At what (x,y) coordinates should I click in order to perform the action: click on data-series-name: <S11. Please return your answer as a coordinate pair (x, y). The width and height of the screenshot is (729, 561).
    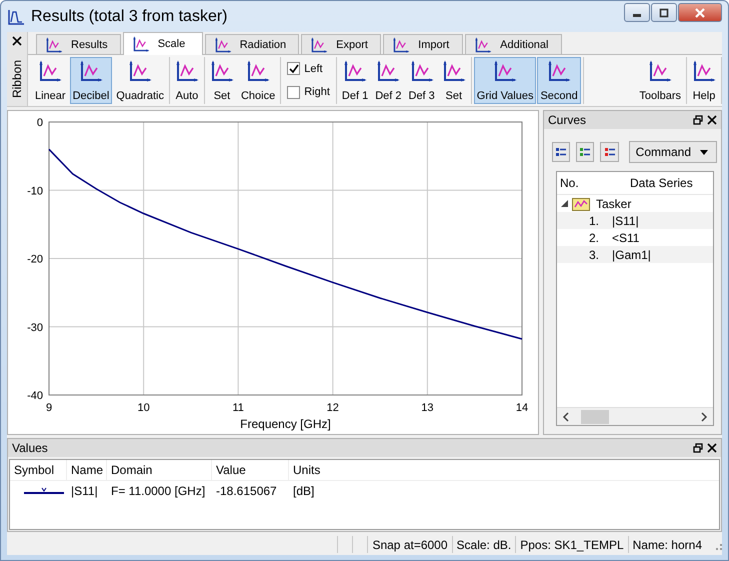
    Looking at the image, I should click on (626, 237).